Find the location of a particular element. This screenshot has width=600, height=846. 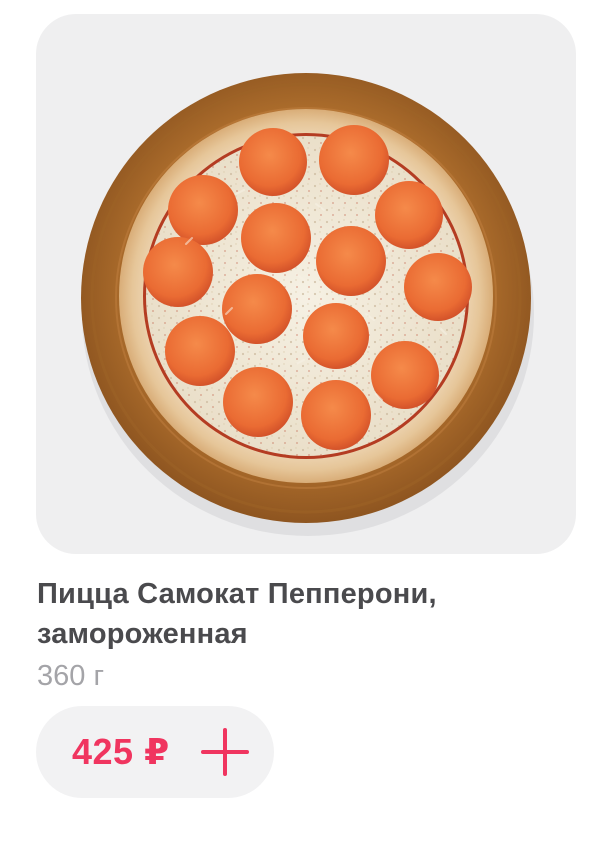

plus-icon is located at coordinates (225, 752).